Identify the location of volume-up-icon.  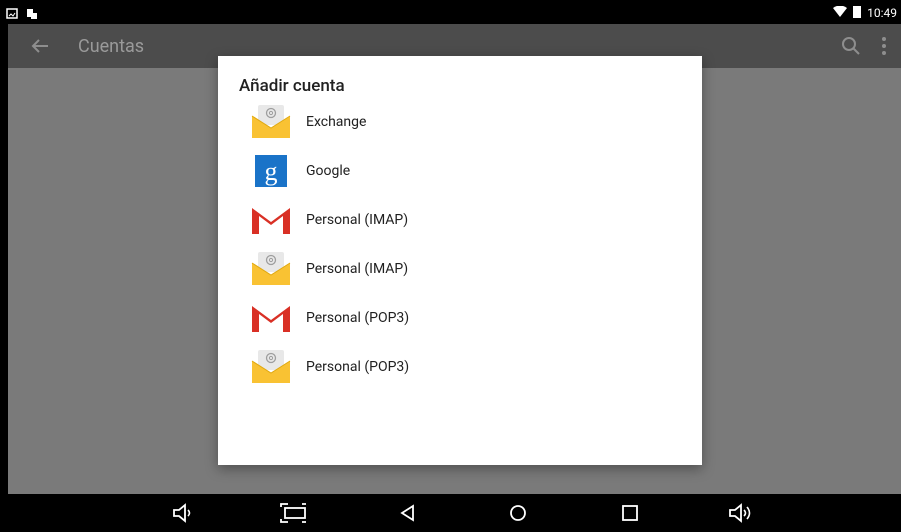
(740, 513).